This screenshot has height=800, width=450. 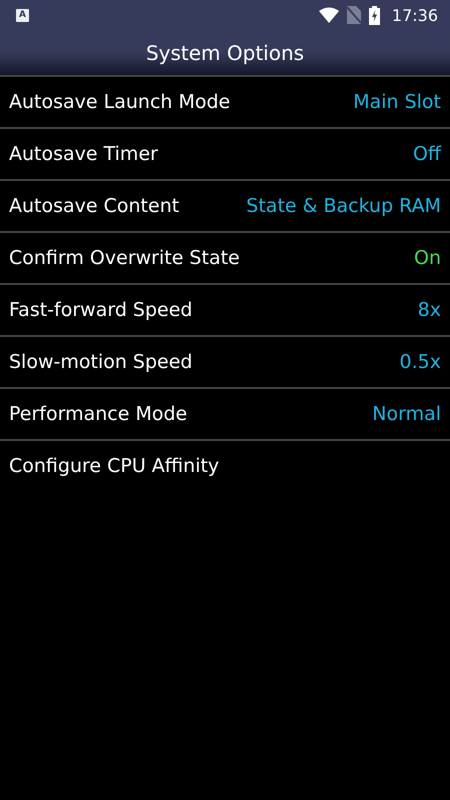 What do you see at coordinates (397, 102) in the screenshot?
I see `option-value: Main Slot` at bounding box center [397, 102].